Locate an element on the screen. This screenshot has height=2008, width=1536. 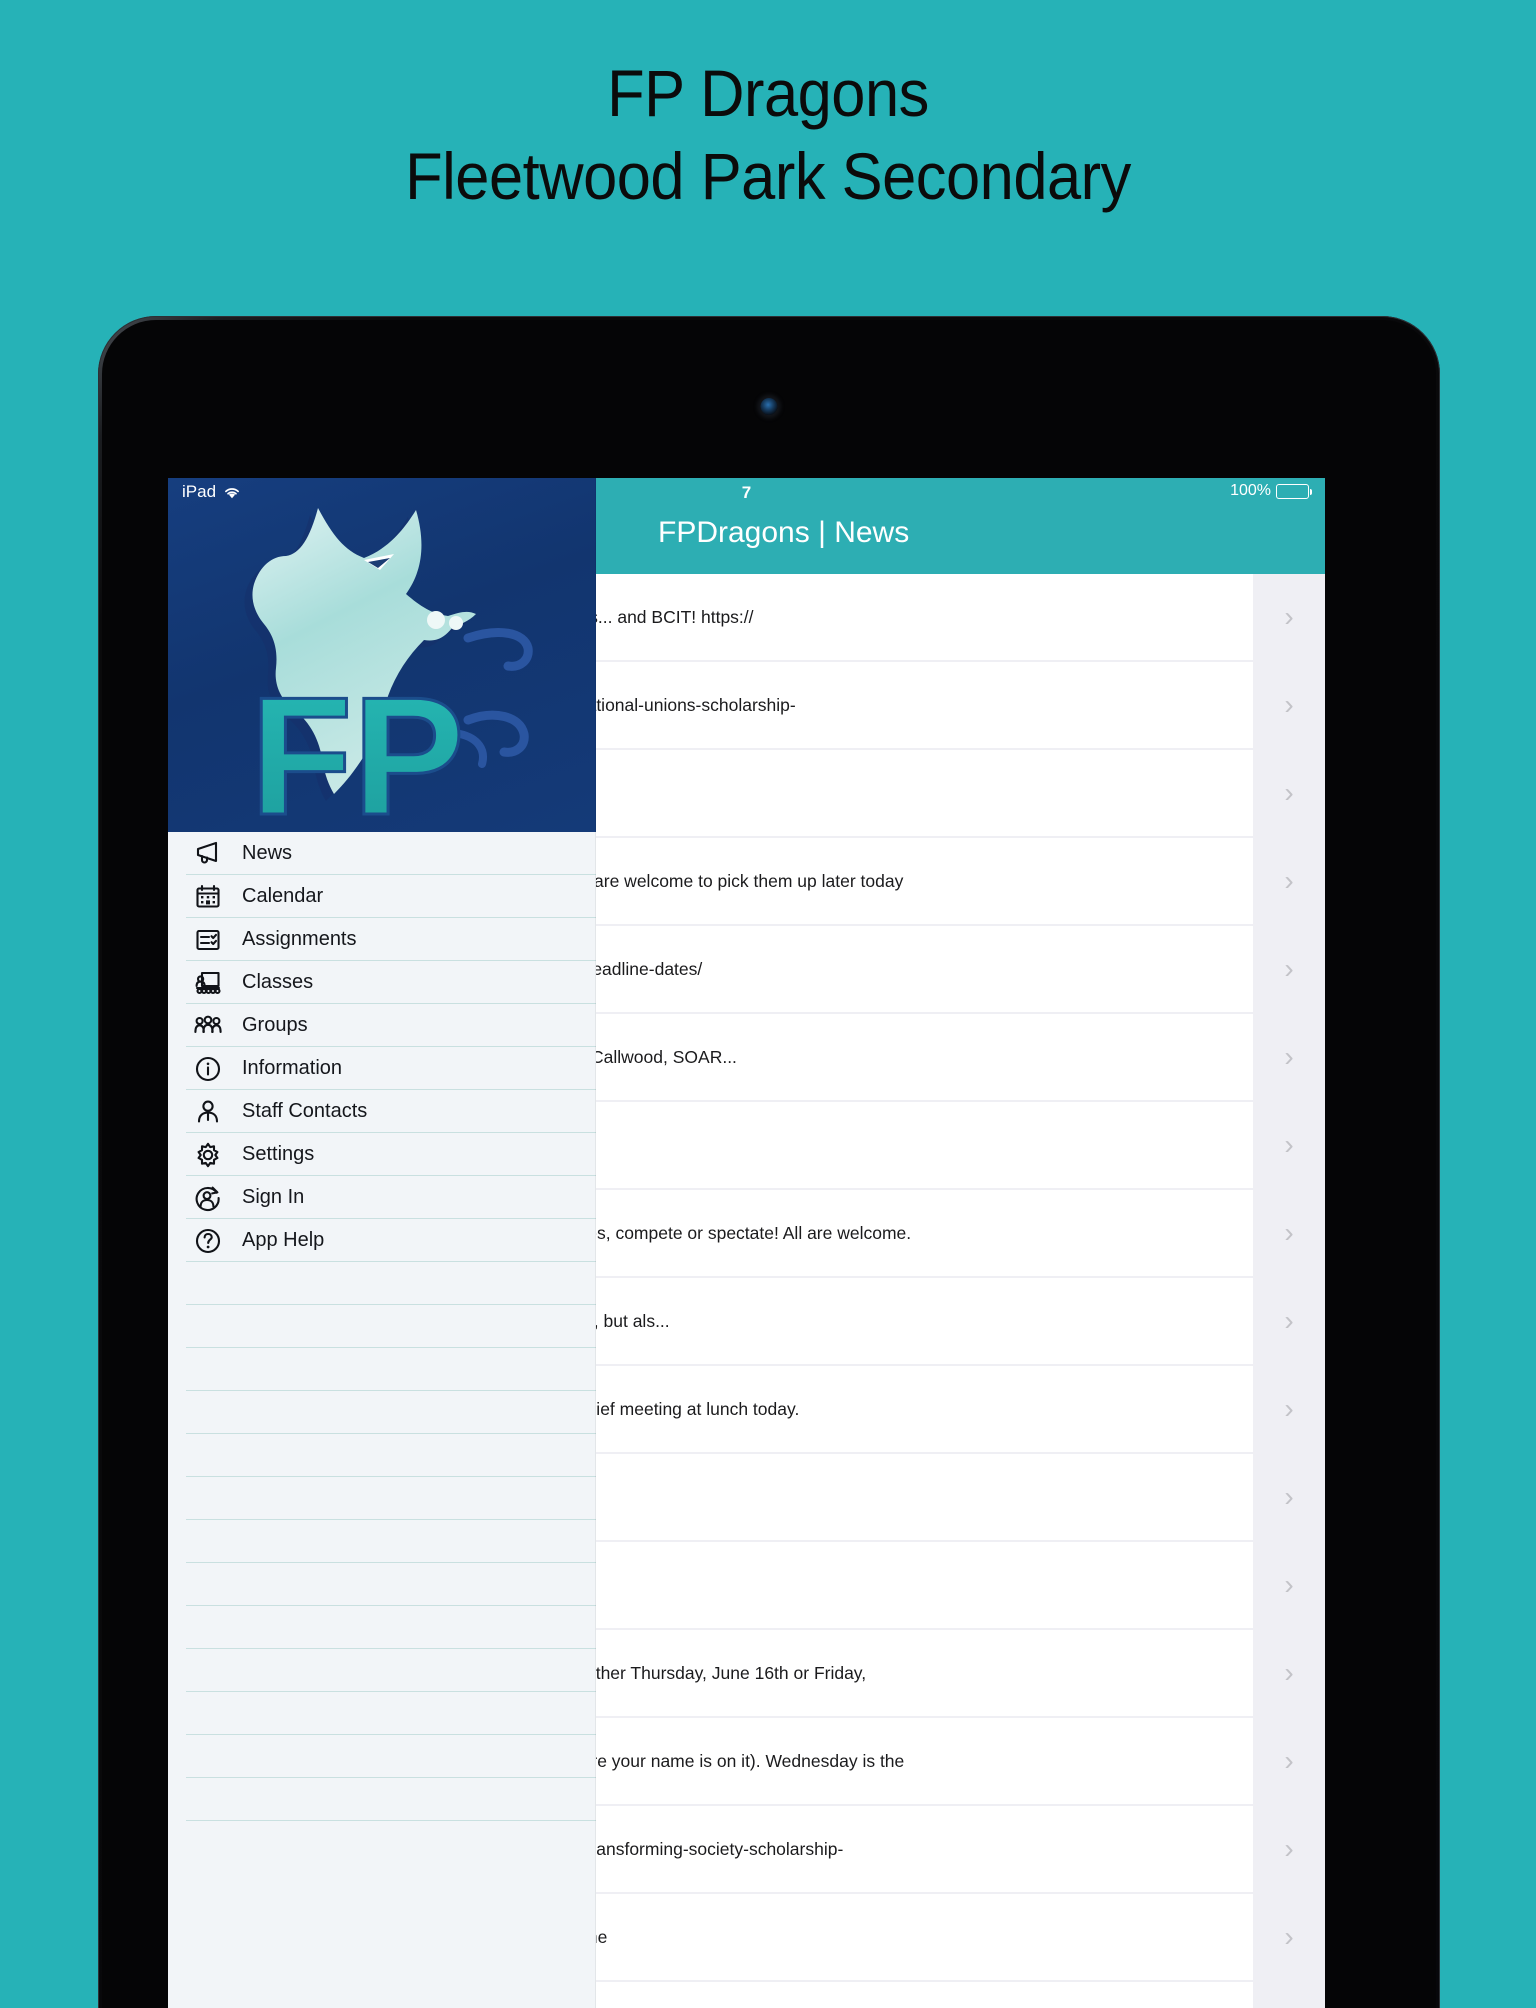
svg-text: FP is located at coordinates (357, 747).